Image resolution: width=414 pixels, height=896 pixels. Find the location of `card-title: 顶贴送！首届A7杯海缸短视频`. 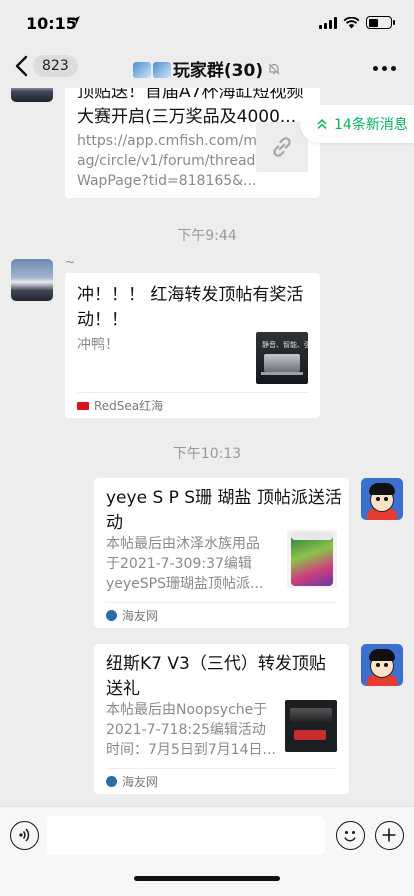

card-title: 顶贴送！首届A7杯海缸短视频 is located at coordinates (190, 95).